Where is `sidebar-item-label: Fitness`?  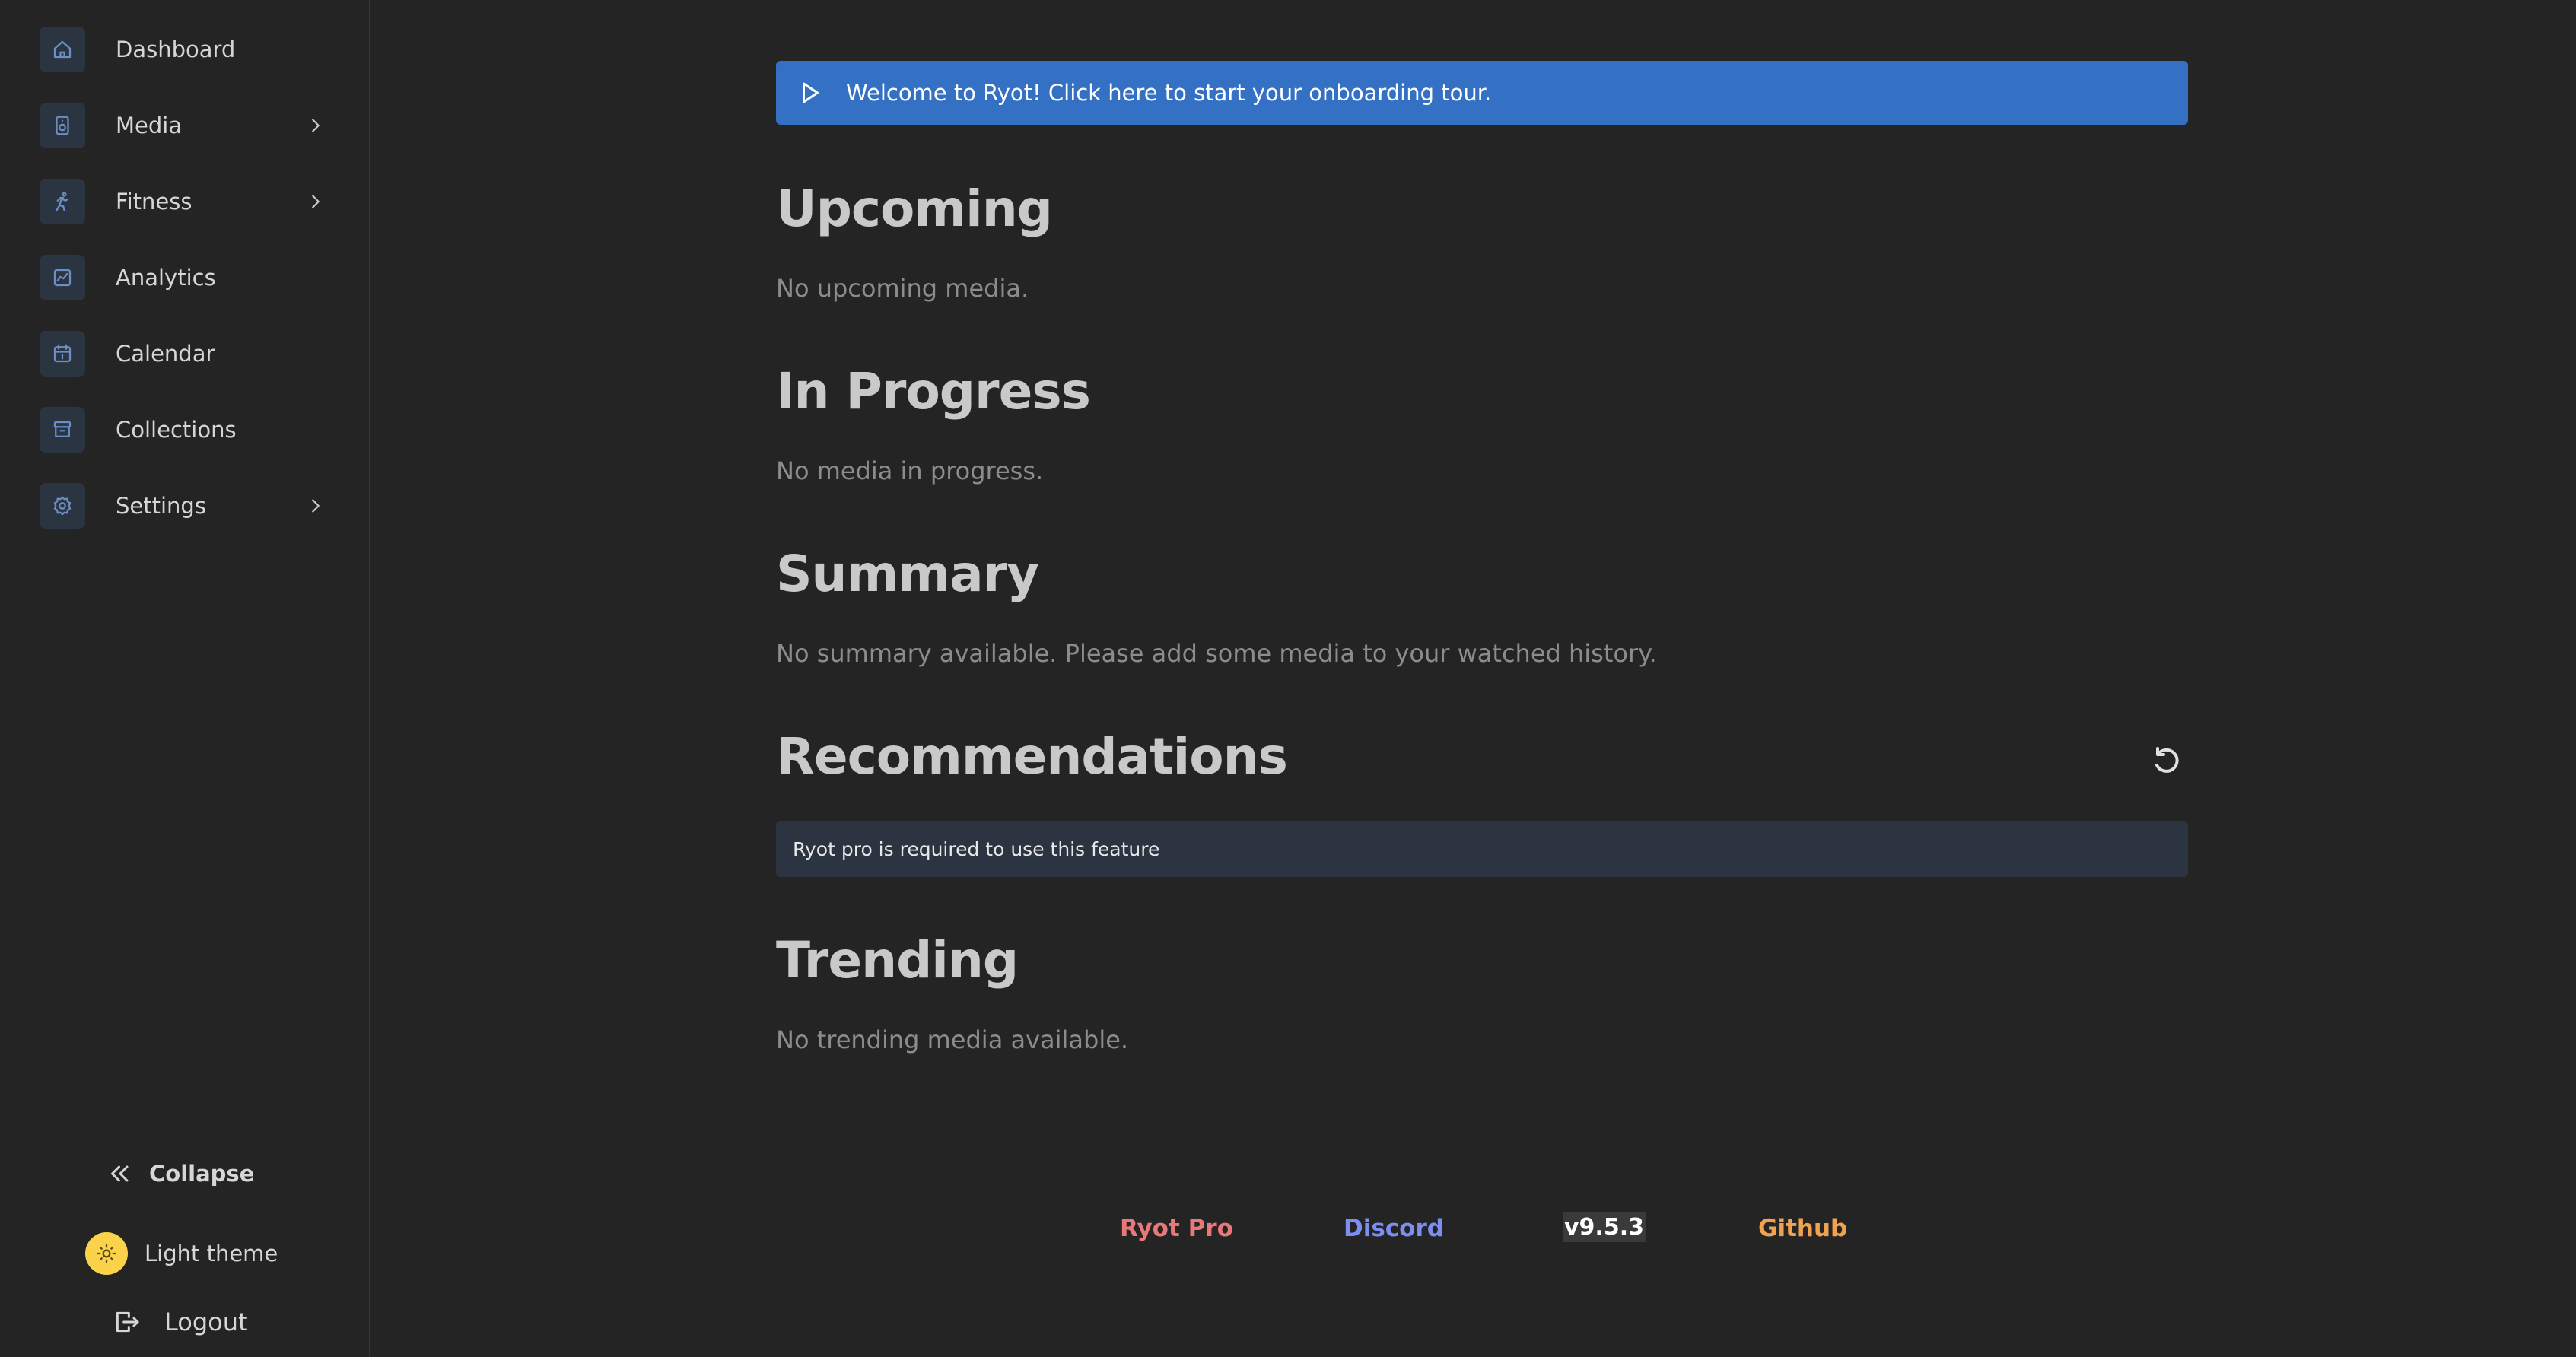 sidebar-item-label: Fitness is located at coordinates (154, 202).